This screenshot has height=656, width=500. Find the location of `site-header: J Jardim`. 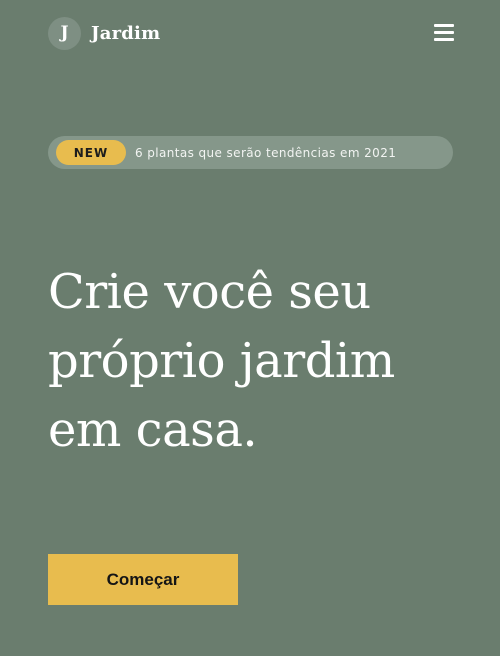

site-header: J Jardim is located at coordinates (251, 33).